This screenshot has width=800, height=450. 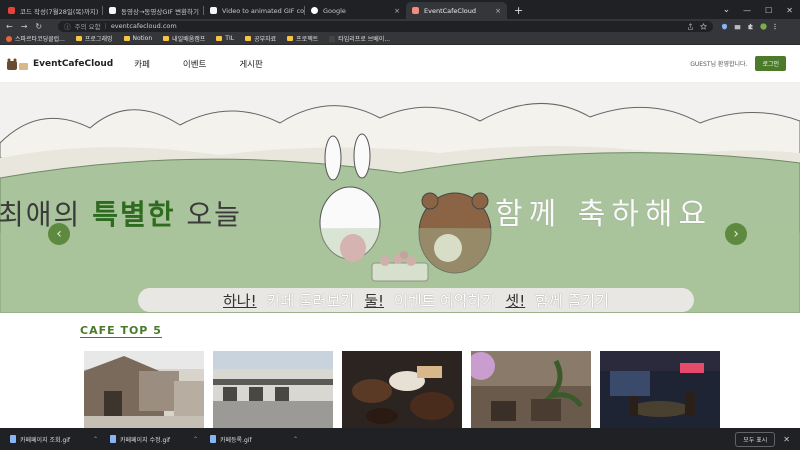 I want to click on bookmark-folder: 프로젝트, so click(x=302, y=38).